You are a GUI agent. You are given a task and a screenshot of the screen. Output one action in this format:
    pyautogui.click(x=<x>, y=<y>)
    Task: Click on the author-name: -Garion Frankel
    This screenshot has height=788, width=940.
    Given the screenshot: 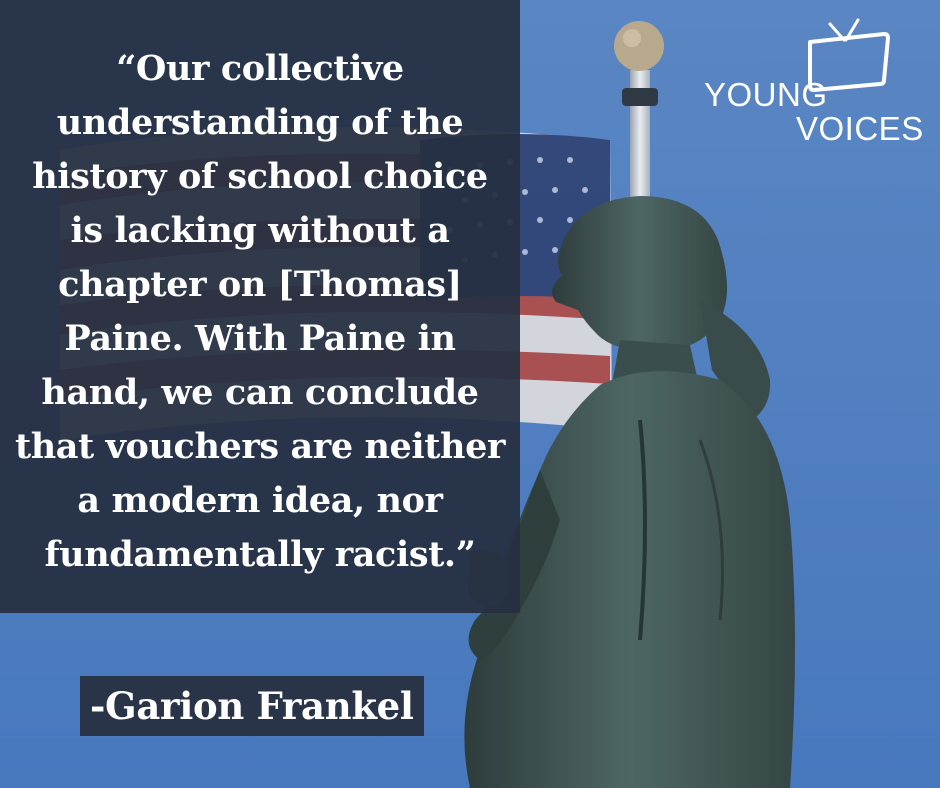 What is the action you would take?
    pyautogui.click(x=252, y=706)
    